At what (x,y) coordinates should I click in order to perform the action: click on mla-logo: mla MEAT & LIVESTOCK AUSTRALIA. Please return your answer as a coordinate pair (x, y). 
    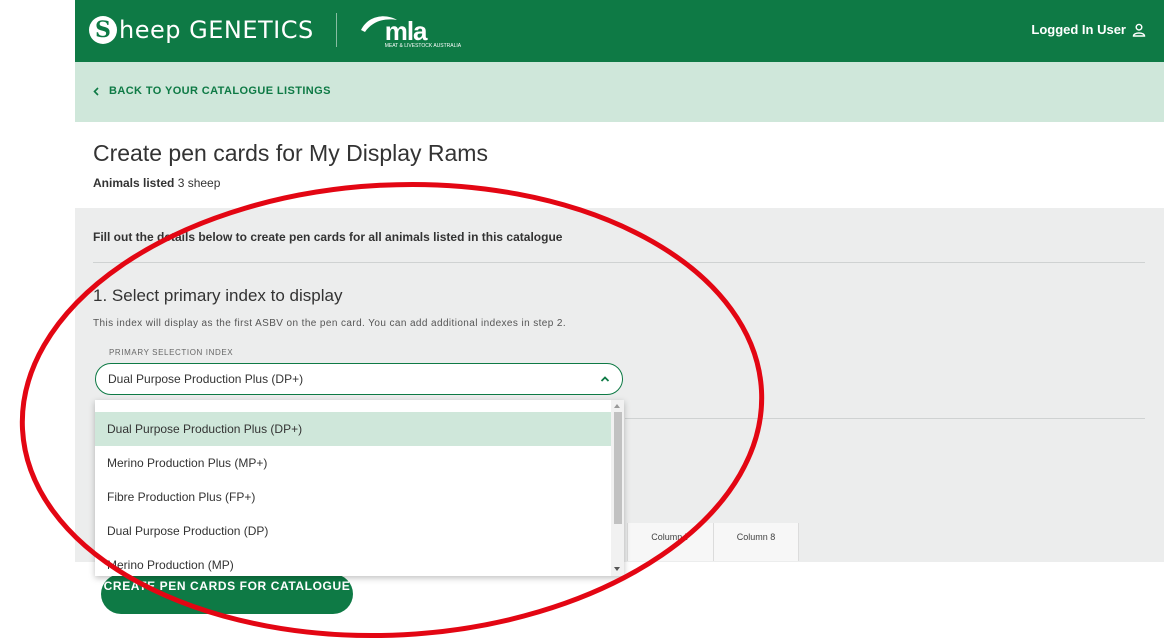
    Looking at the image, I should click on (410, 30).